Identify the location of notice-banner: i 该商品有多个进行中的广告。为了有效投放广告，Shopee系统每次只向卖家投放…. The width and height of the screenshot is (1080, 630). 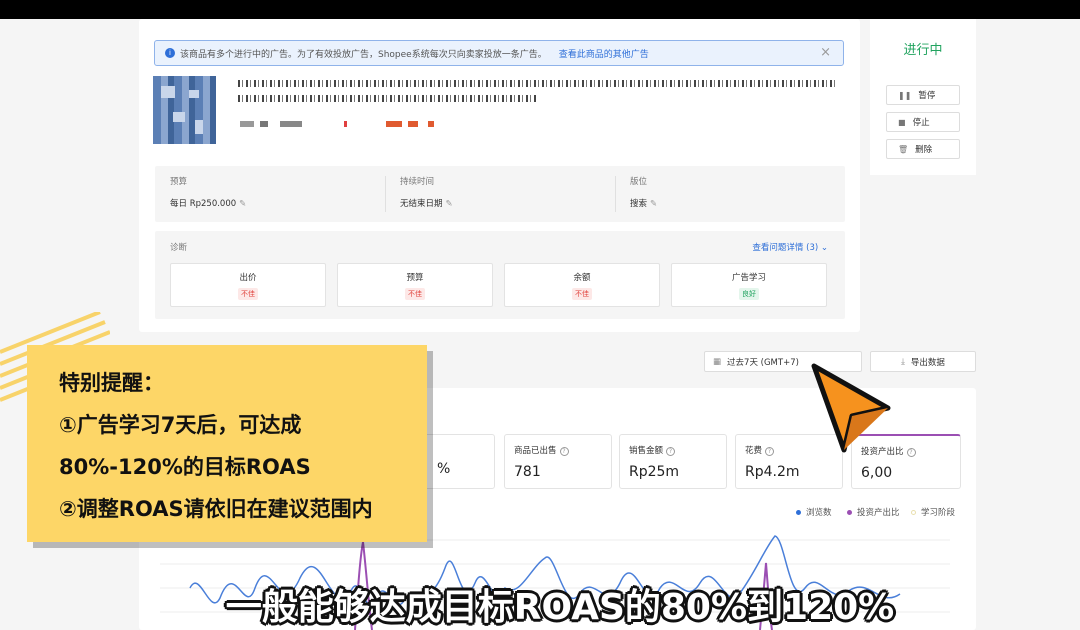
(499, 53).